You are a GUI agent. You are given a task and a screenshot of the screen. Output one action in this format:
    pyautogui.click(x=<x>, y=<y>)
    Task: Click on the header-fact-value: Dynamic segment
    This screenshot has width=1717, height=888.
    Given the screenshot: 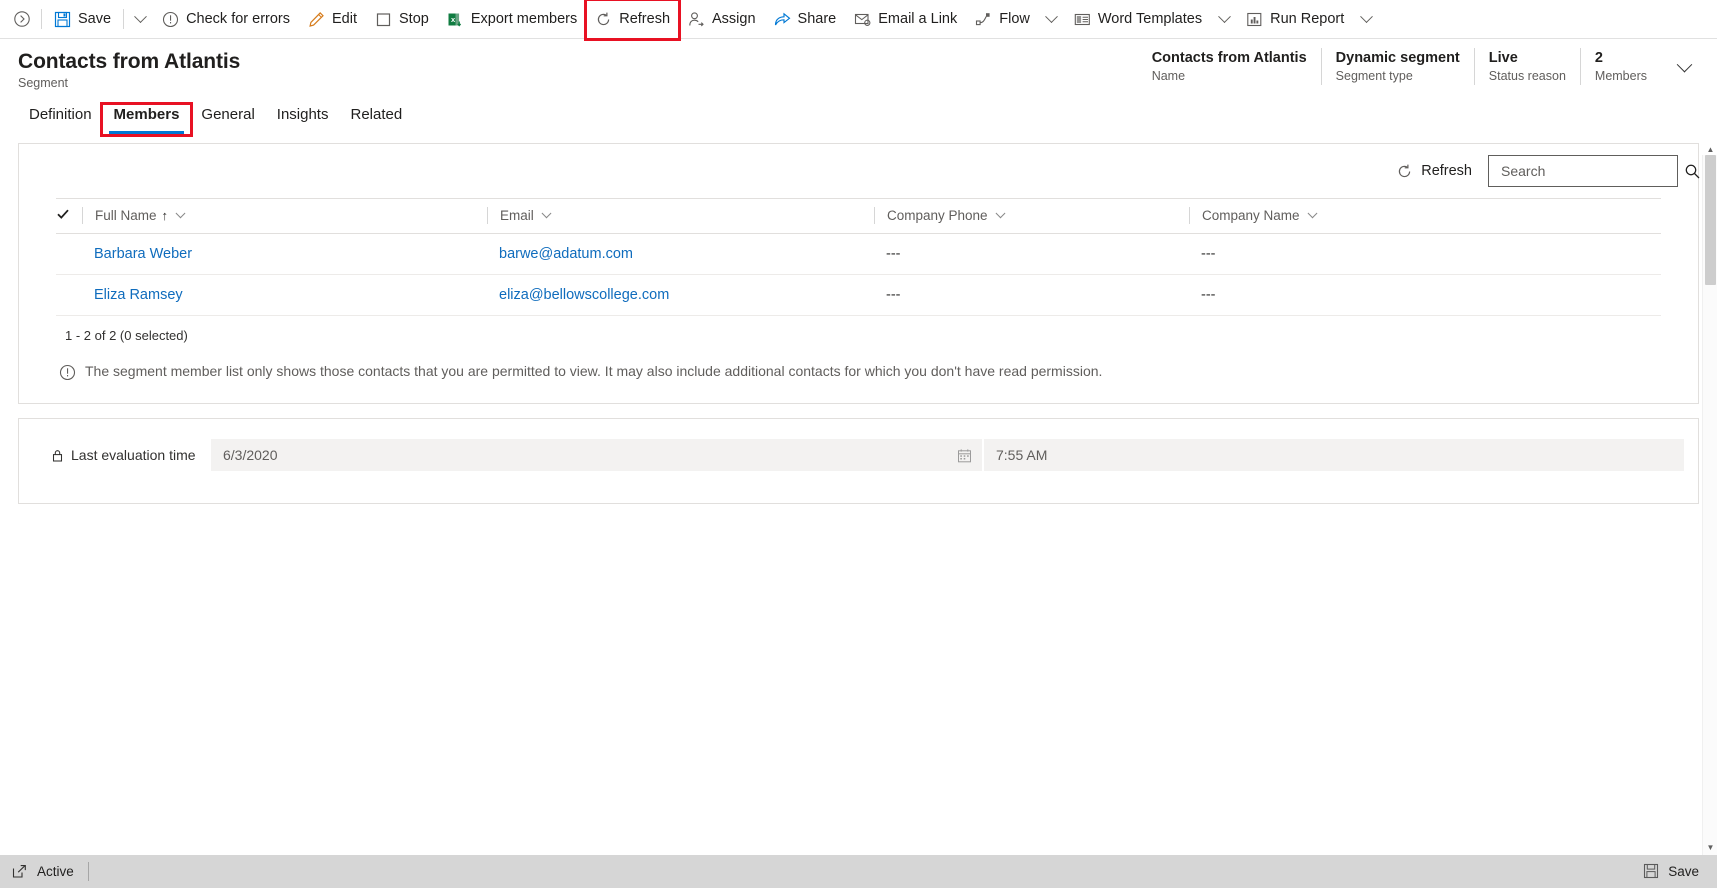 What is the action you would take?
    pyautogui.click(x=1397, y=58)
    